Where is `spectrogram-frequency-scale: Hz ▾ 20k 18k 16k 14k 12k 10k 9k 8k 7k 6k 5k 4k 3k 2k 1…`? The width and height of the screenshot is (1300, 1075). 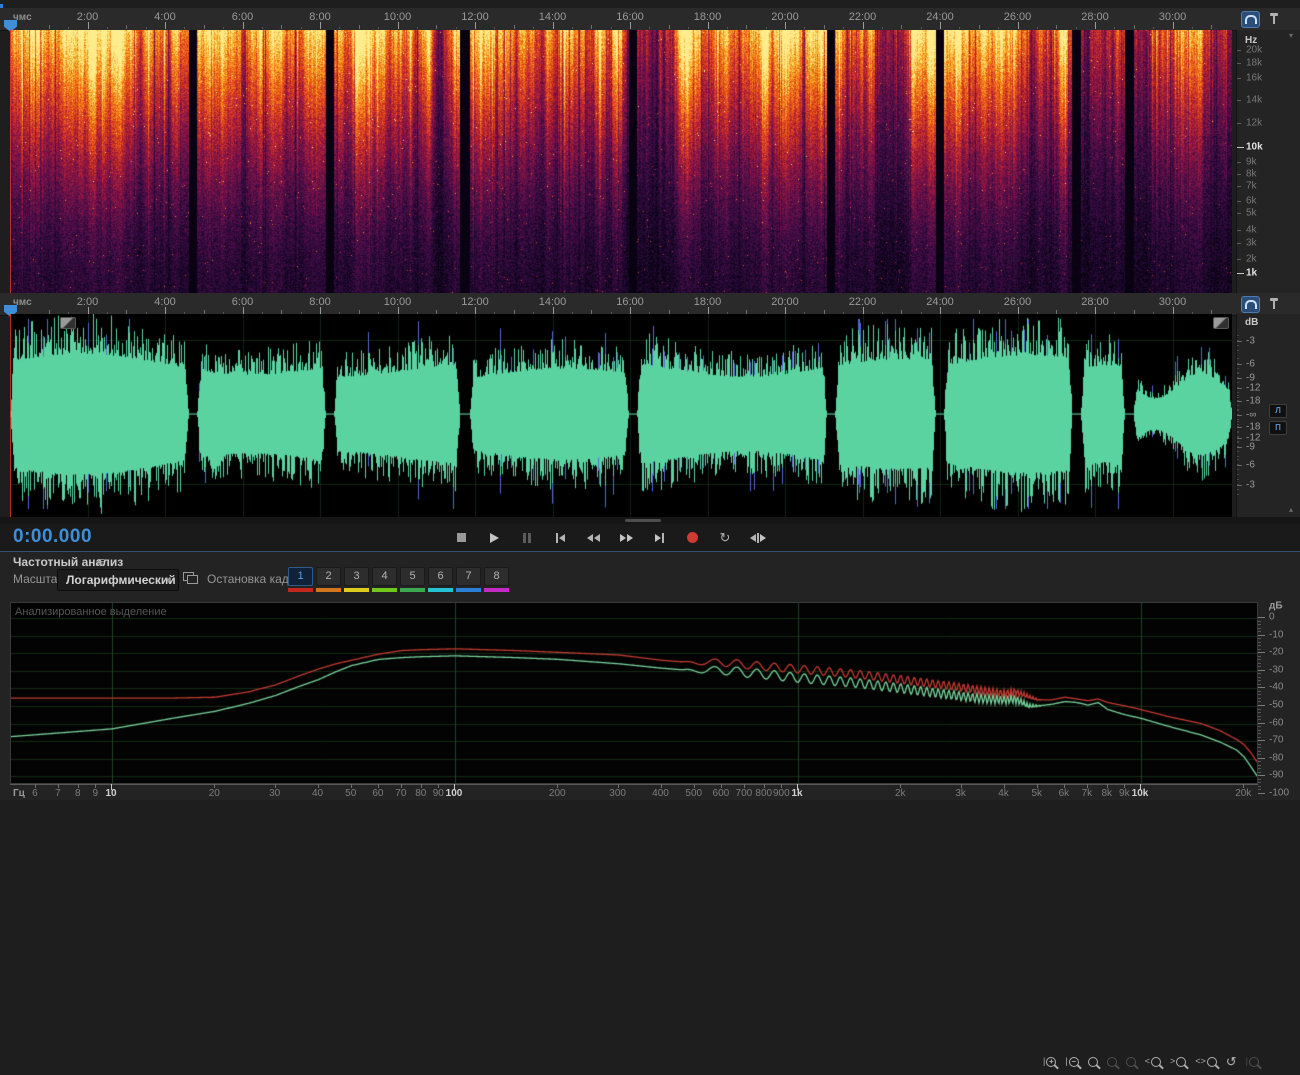
spectrogram-frequency-scale: Hz ▾ 20k 18k 16k 14k 12k 10k 9k 8k 7k 6k 5k 4k 3k 2k 1… is located at coordinates (1268, 161).